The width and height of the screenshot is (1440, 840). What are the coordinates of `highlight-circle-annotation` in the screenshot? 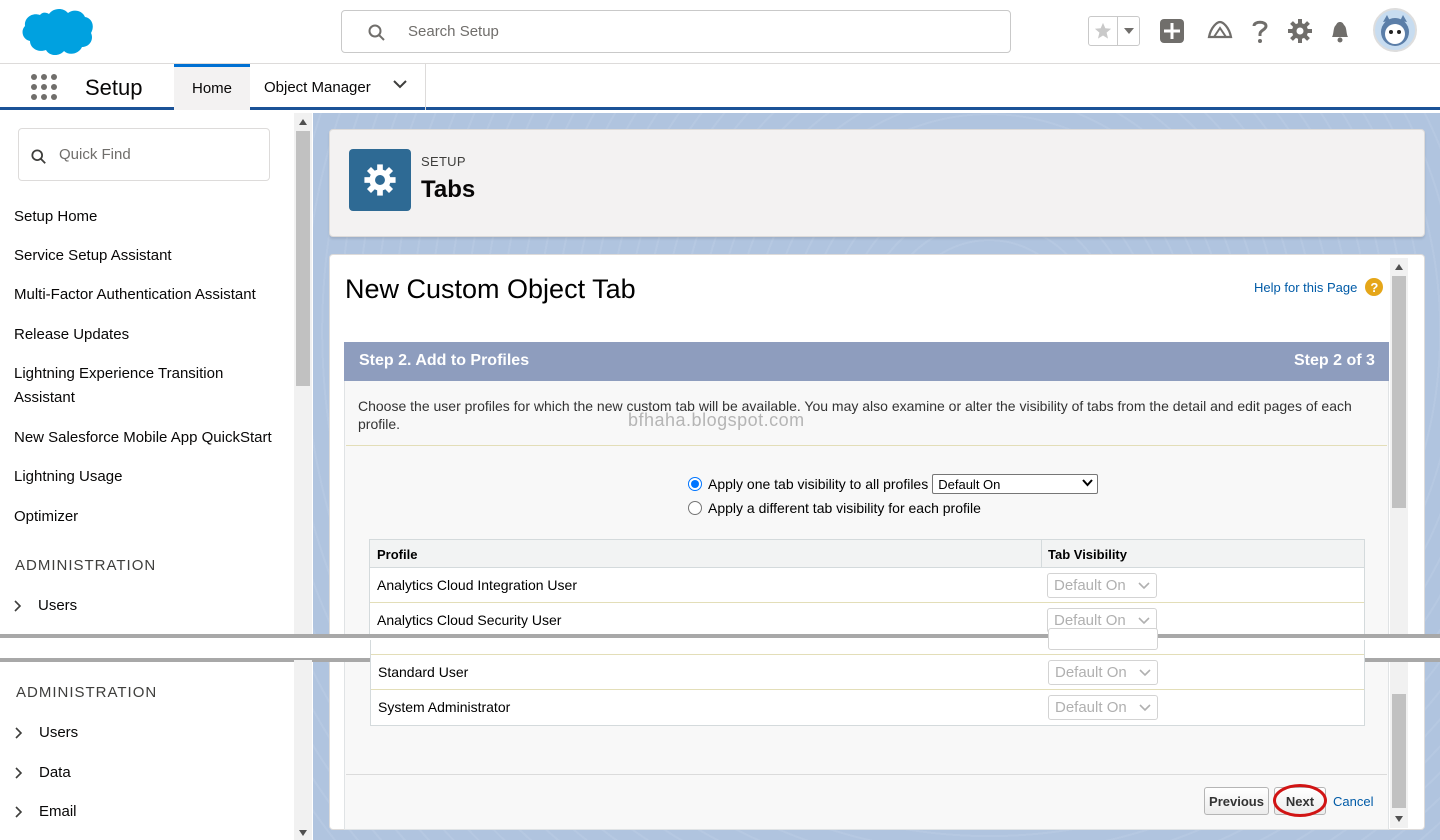 It's located at (1300, 800).